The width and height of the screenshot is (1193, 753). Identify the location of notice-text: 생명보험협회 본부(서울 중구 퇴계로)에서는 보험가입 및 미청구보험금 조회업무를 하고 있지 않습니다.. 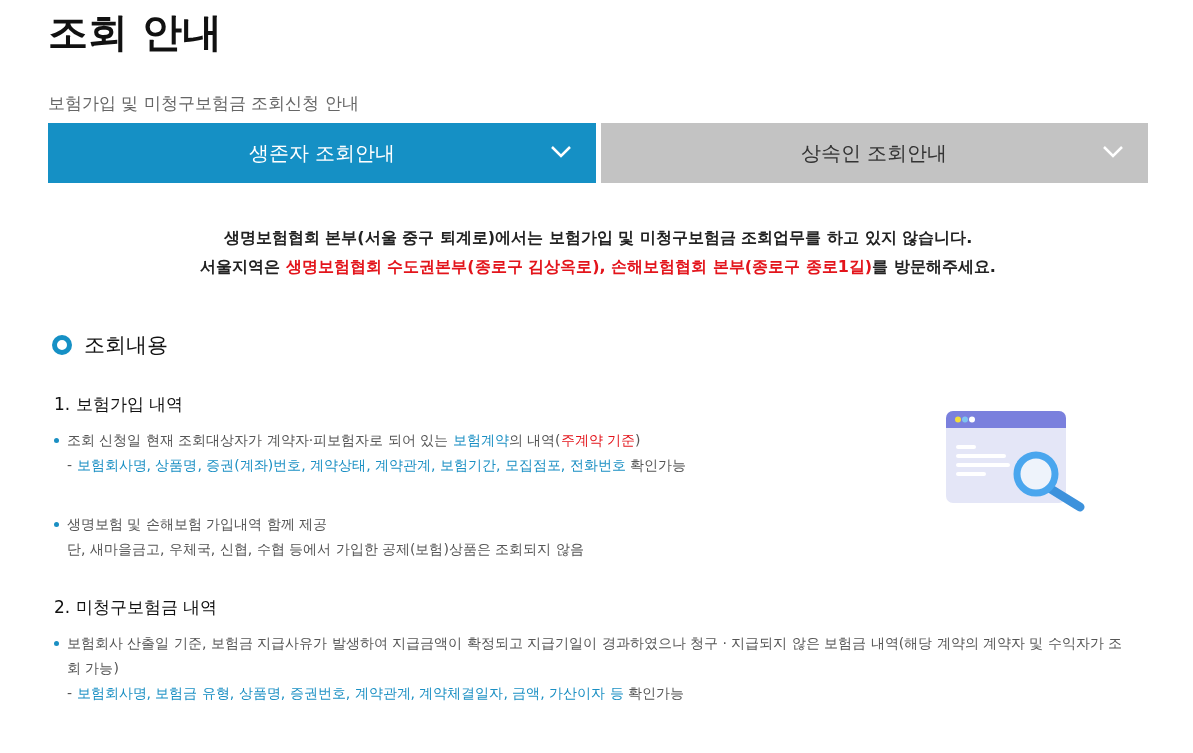
(598, 238).